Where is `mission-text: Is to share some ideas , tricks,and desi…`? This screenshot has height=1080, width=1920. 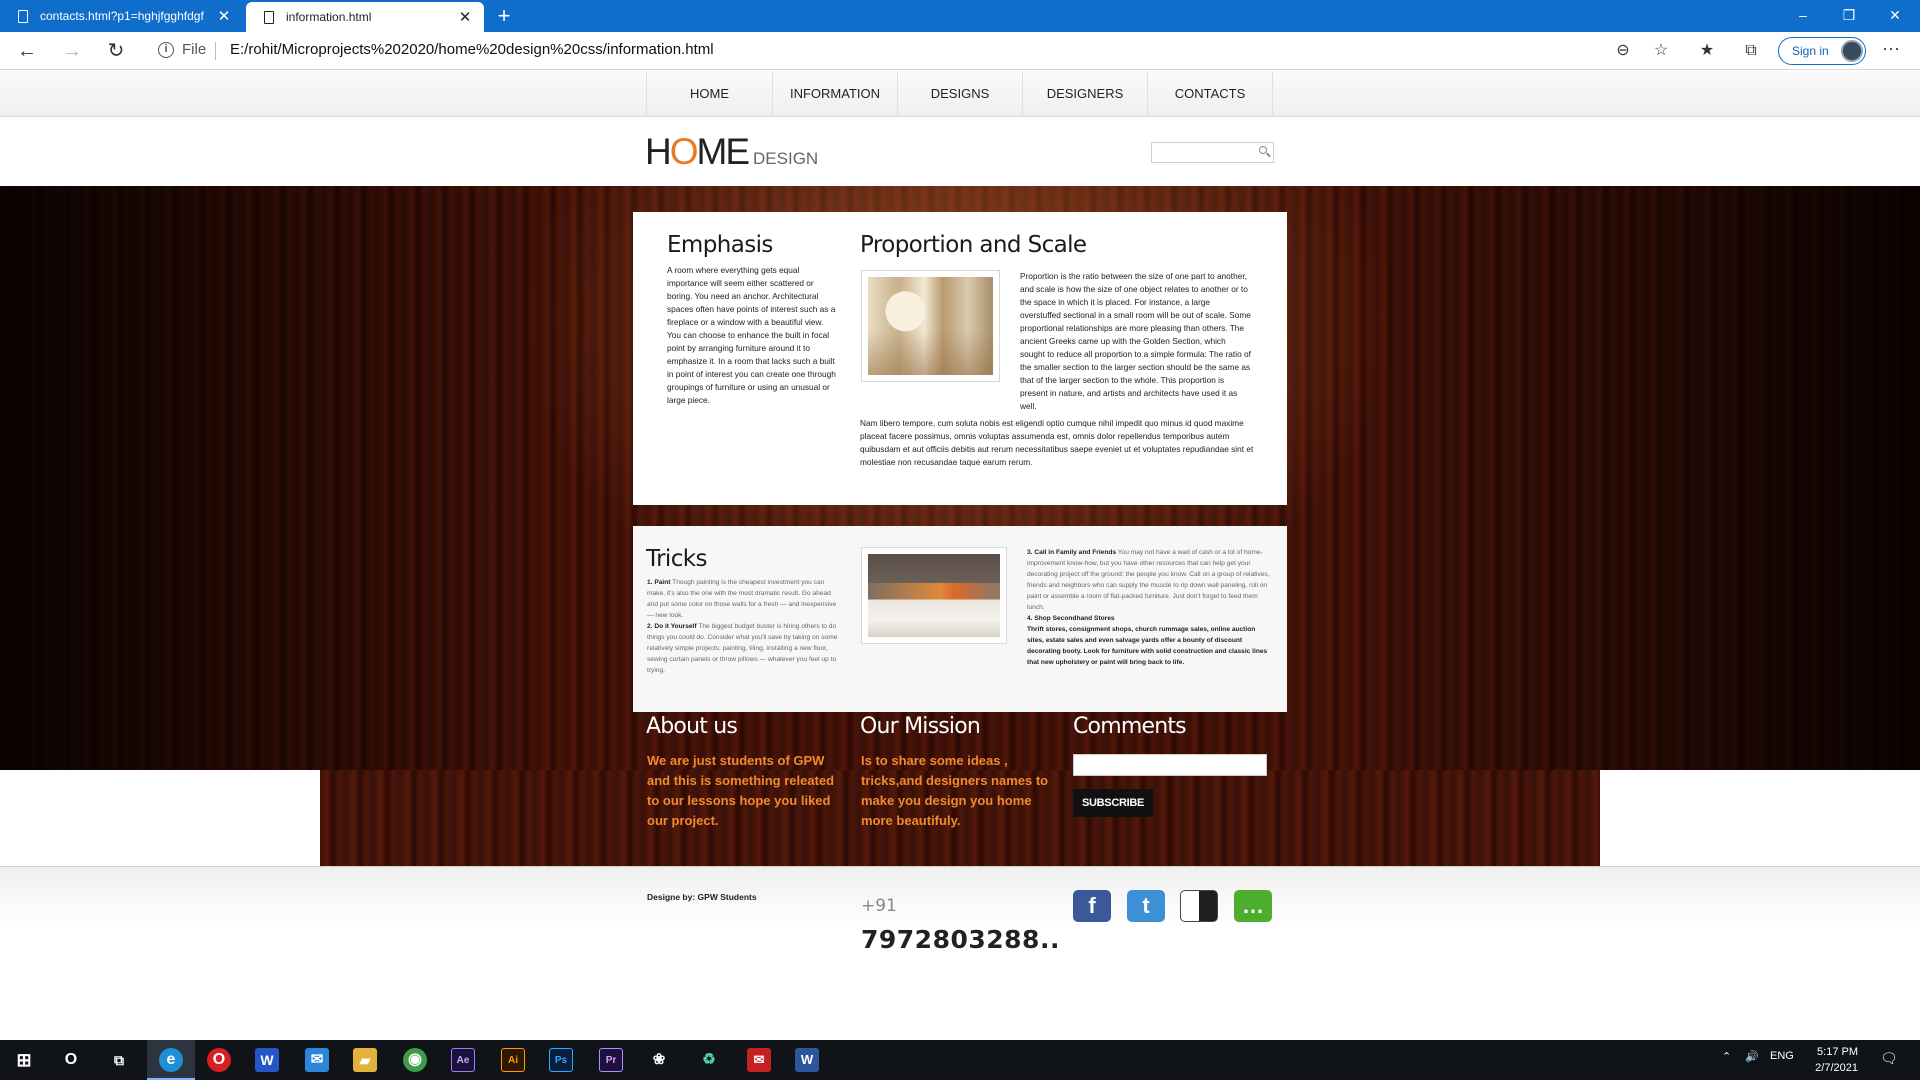
mission-text: Is to share some ideas , tricks,and desi… is located at coordinates (955, 790).